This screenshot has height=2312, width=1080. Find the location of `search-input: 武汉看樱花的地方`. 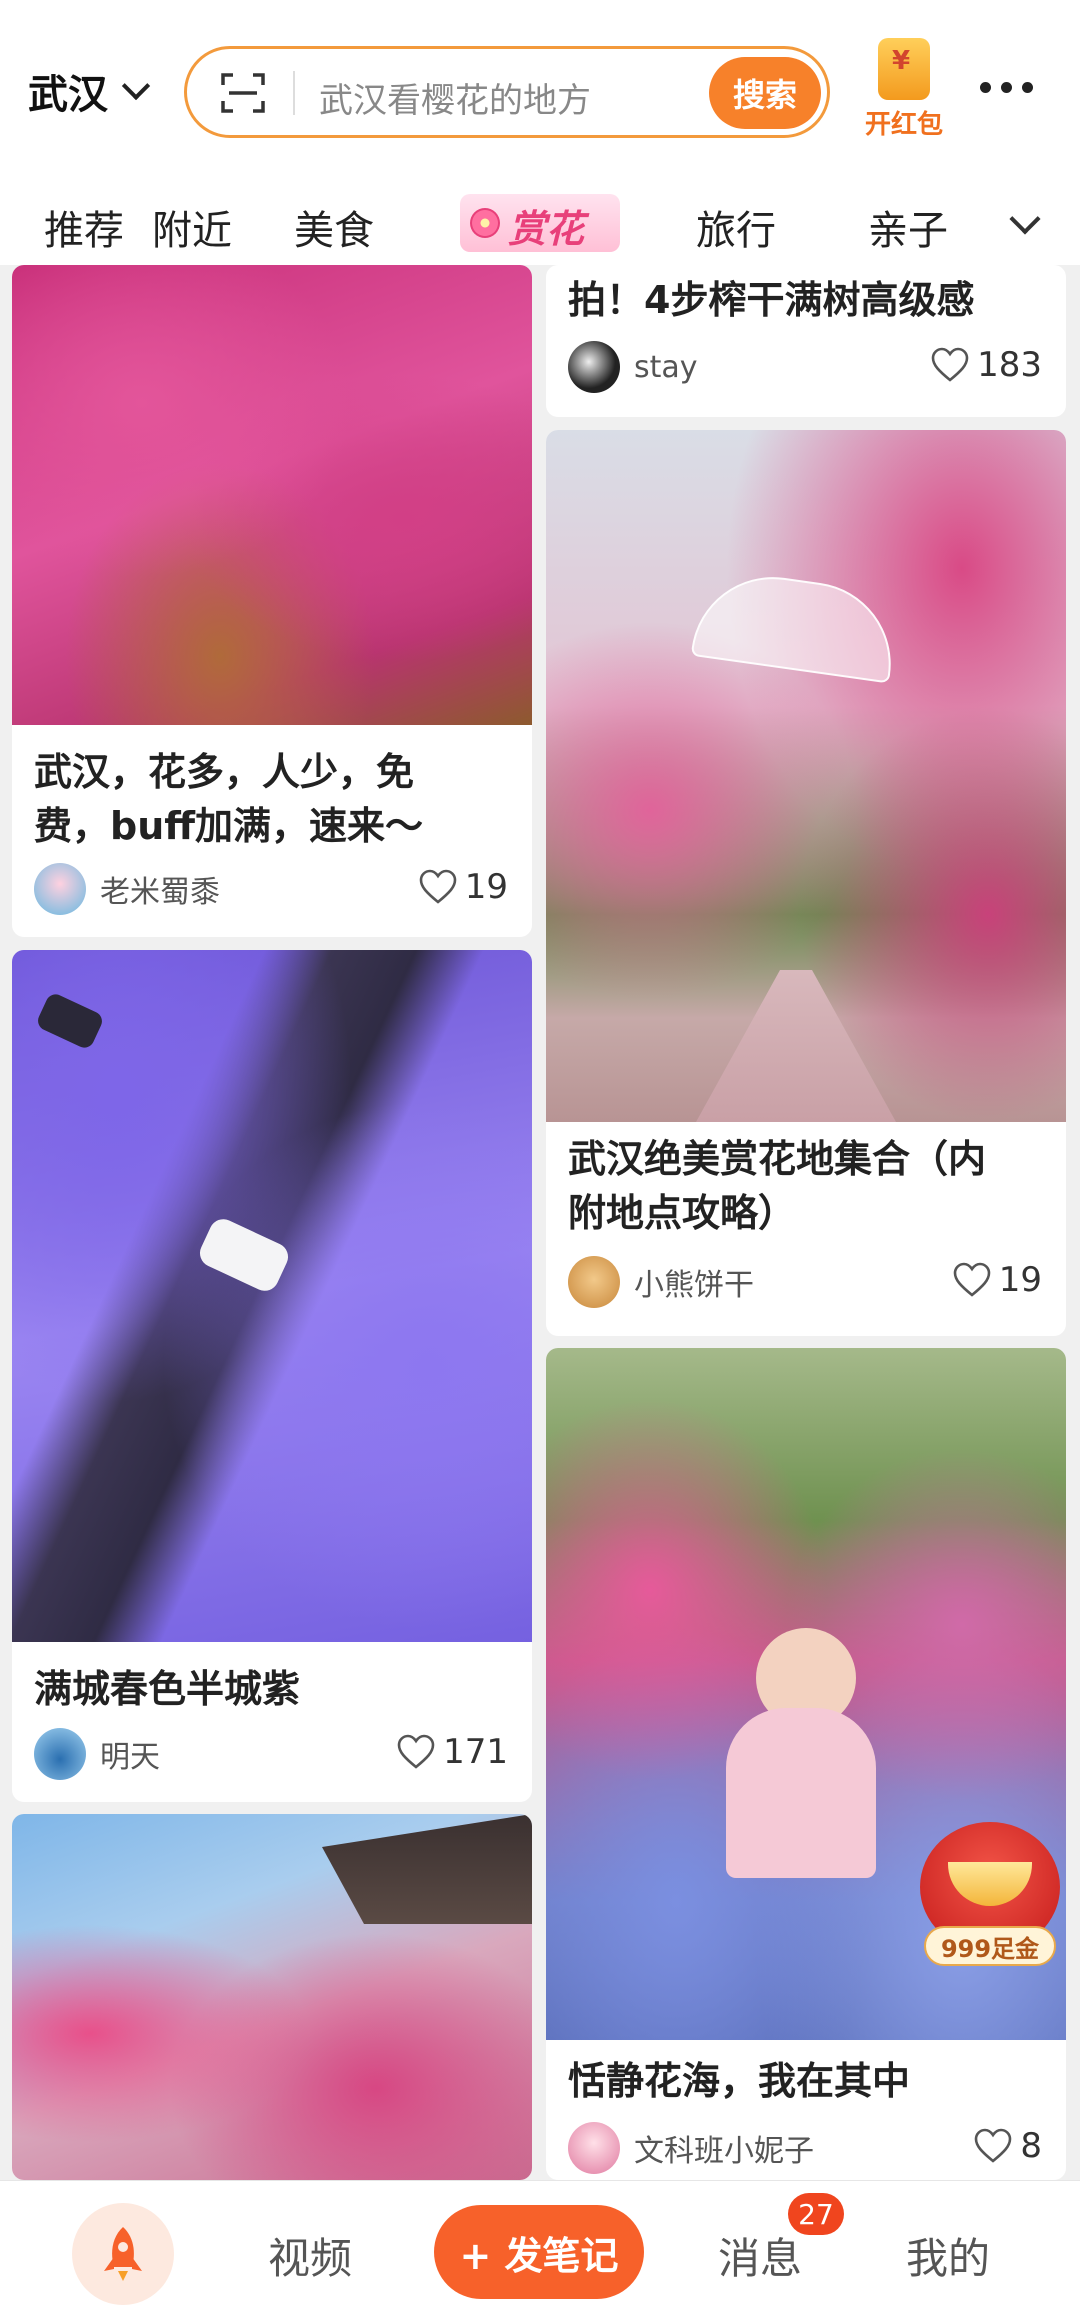

search-input: 武汉看樱花的地方 is located at coordinates (455, 97).